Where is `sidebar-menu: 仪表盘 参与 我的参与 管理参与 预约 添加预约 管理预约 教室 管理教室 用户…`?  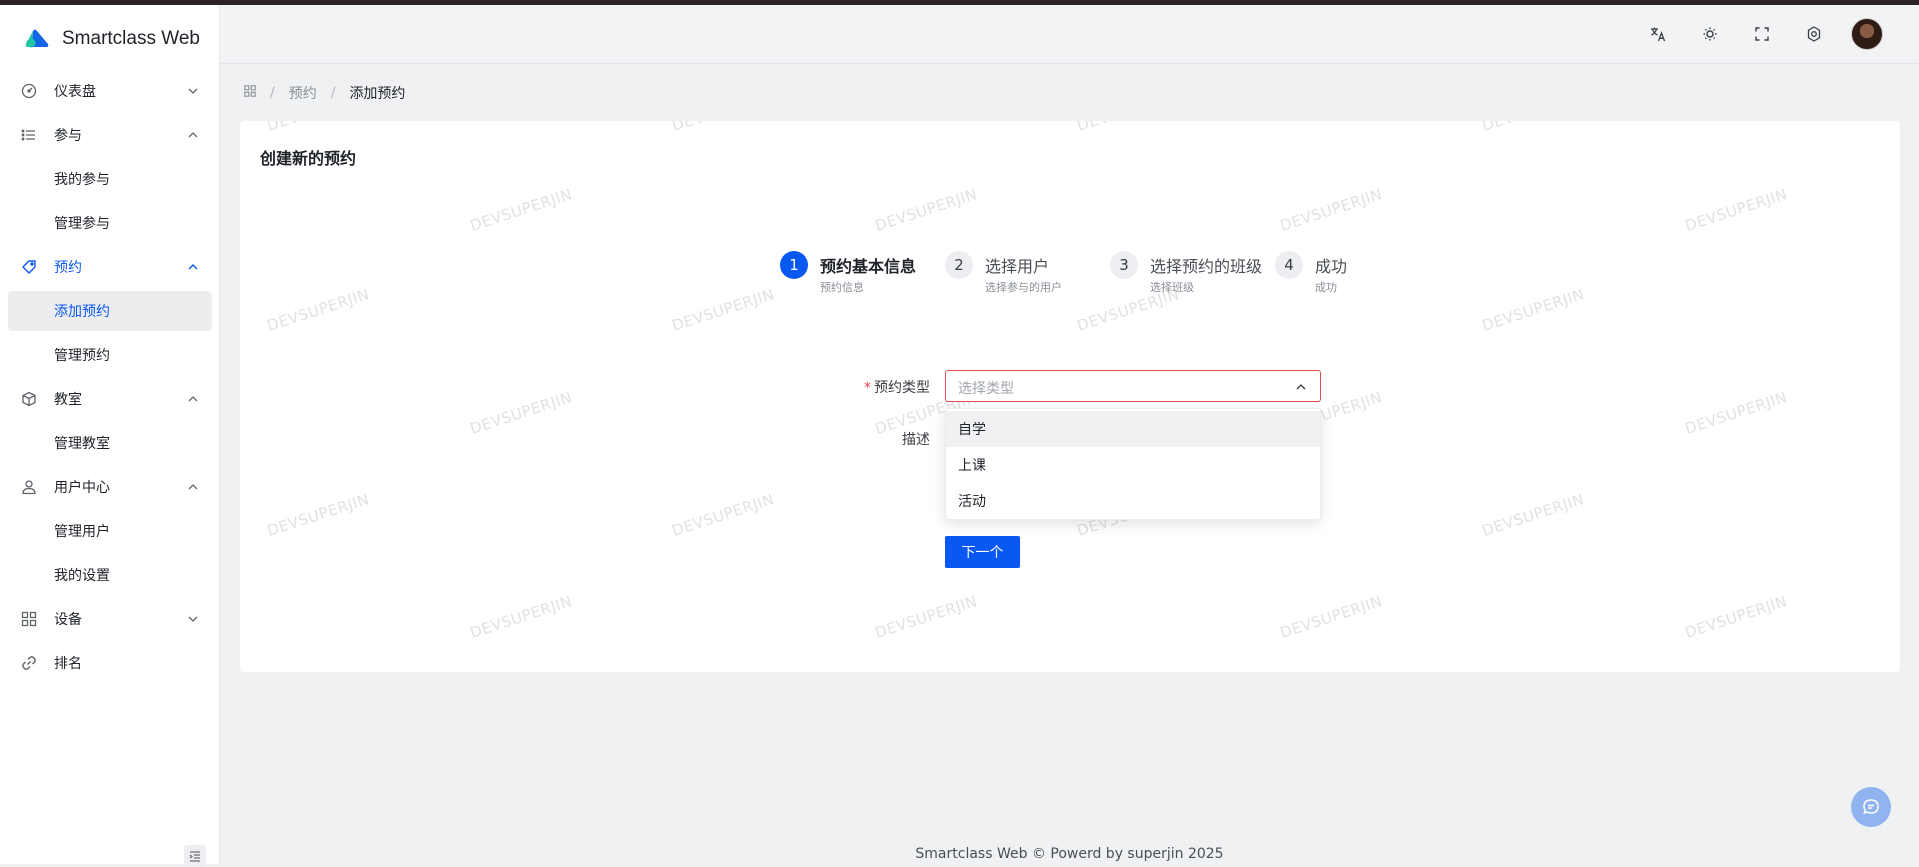
sidebar-menu: 仪表盘 参与 我的参与 管理参与 预约 添加预约 管理预约 教室 管理教室 用户… is located at coordinates (110, 379).